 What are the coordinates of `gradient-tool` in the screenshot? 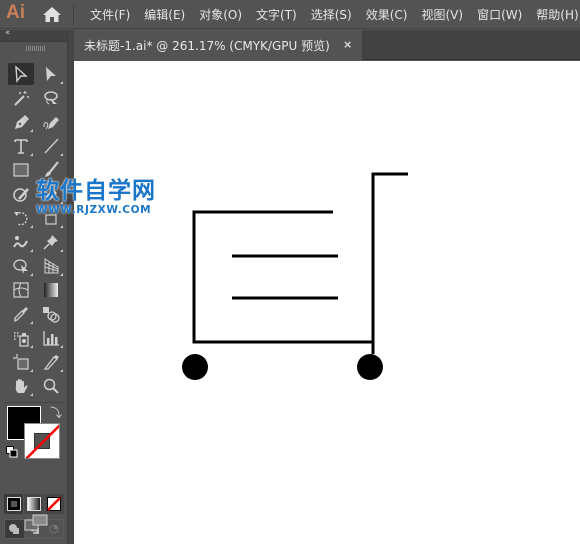 It's located at (51, 290).